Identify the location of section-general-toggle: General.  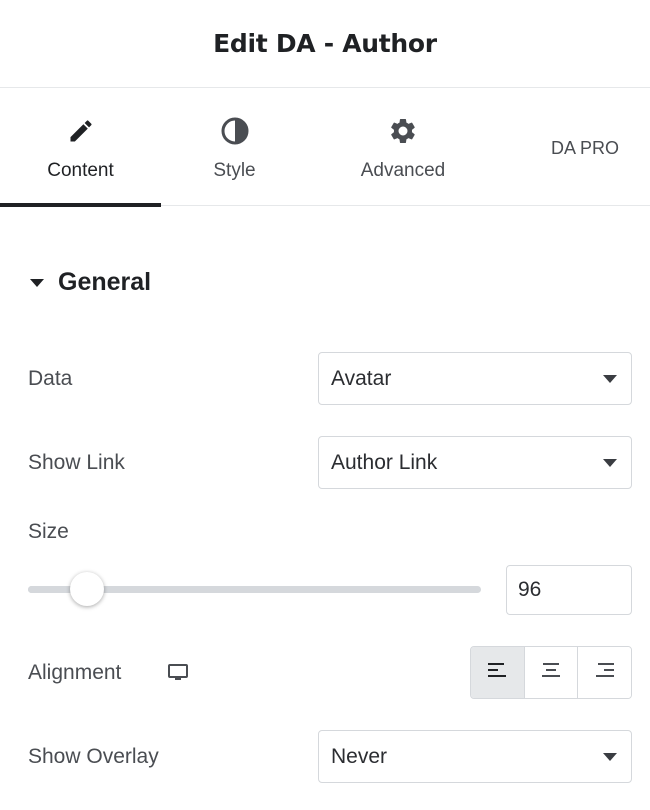
(90, 282).